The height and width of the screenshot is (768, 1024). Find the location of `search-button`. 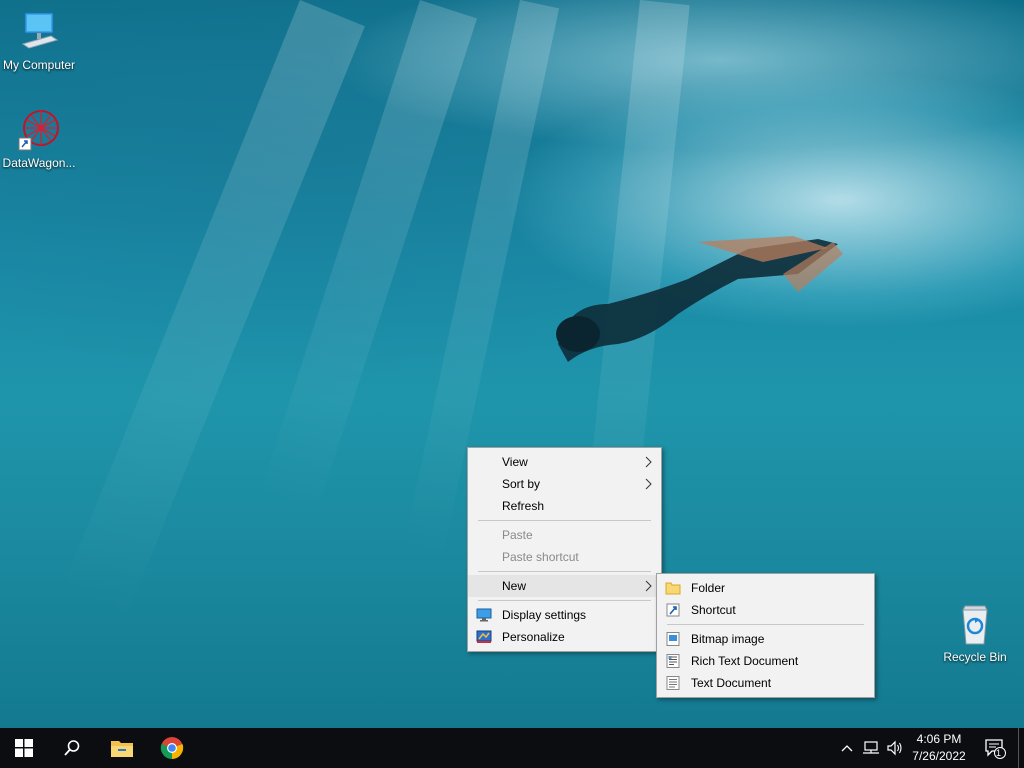

search-button is located at coordinates (72, 748).